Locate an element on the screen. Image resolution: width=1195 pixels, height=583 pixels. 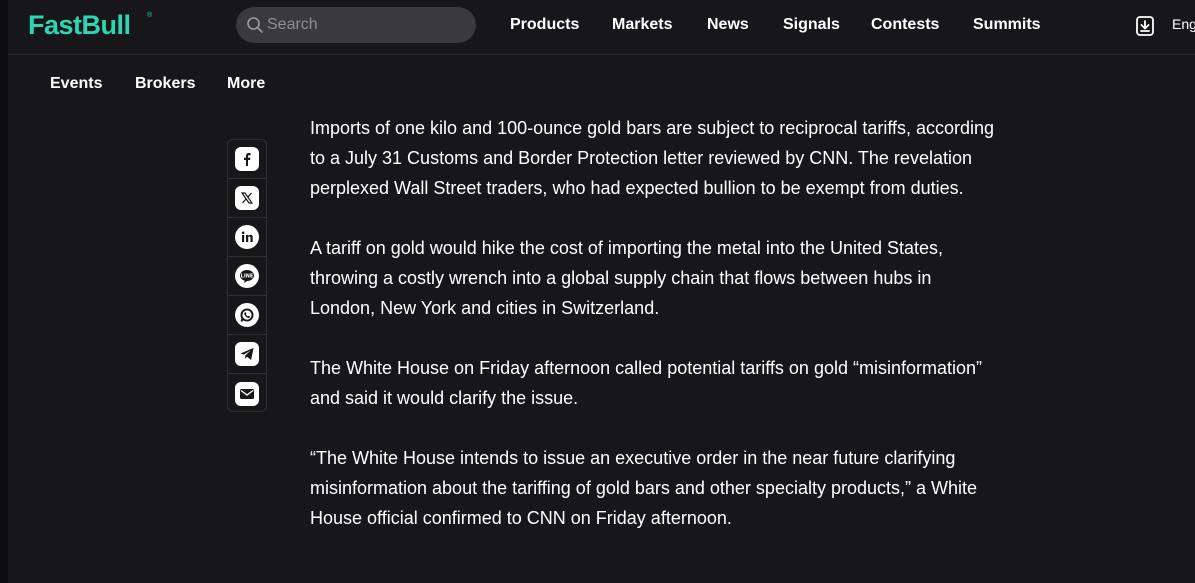
language-selector: Eng is located at coordinates (1183, 24).